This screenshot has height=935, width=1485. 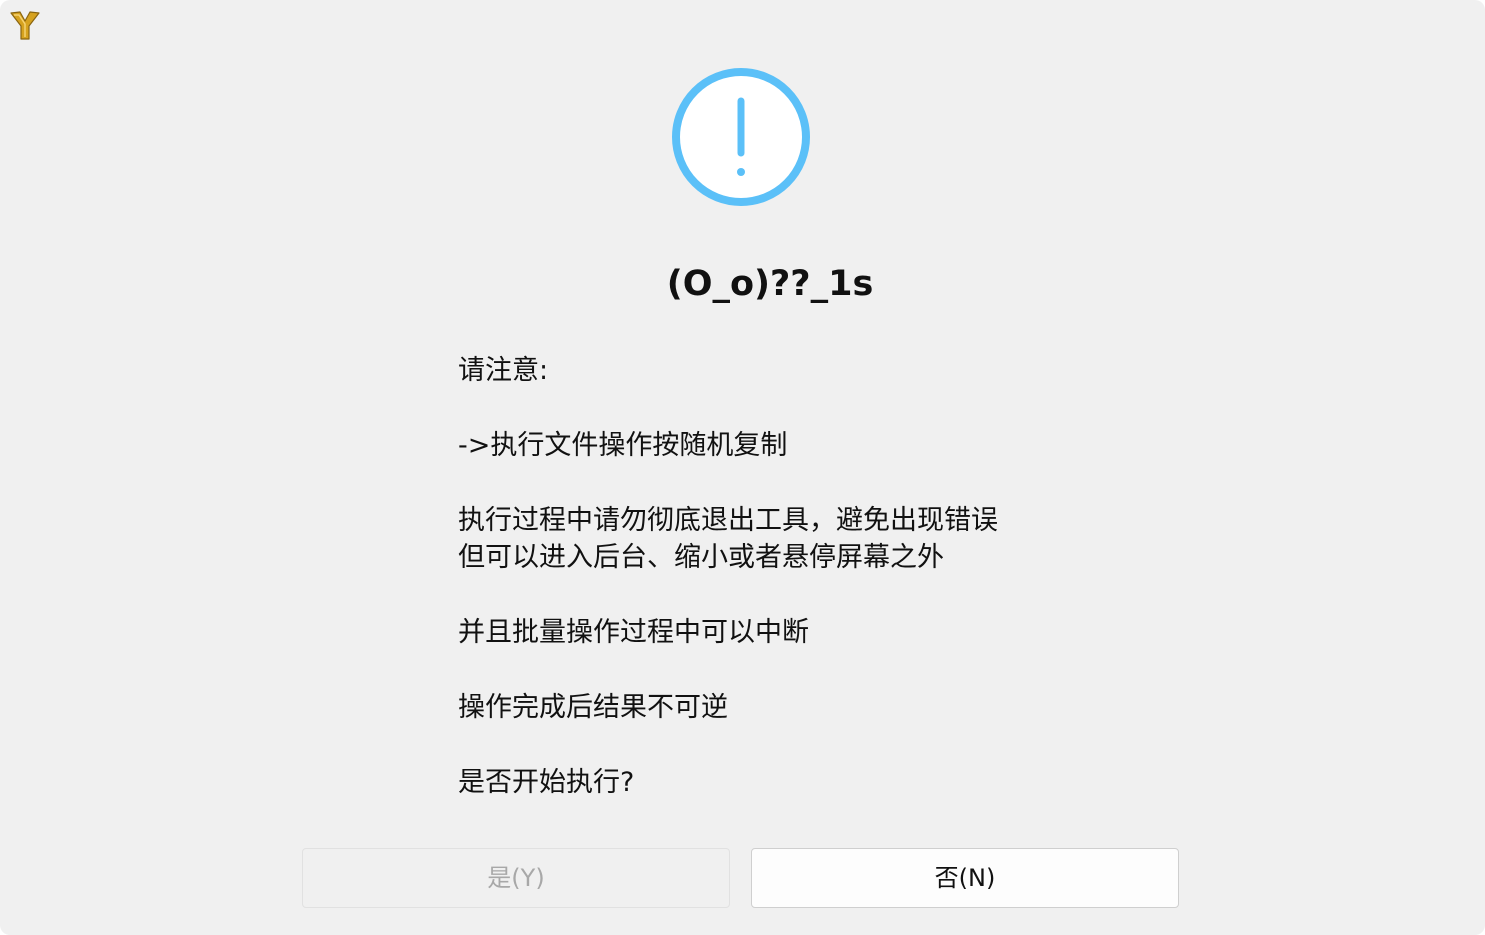 What do you see at coordinates (701, 557) in the screenshot?
I see `message-line: 但可以进入后台、缩小或者悬停屏幕之外` at bounding box center [701, 557].